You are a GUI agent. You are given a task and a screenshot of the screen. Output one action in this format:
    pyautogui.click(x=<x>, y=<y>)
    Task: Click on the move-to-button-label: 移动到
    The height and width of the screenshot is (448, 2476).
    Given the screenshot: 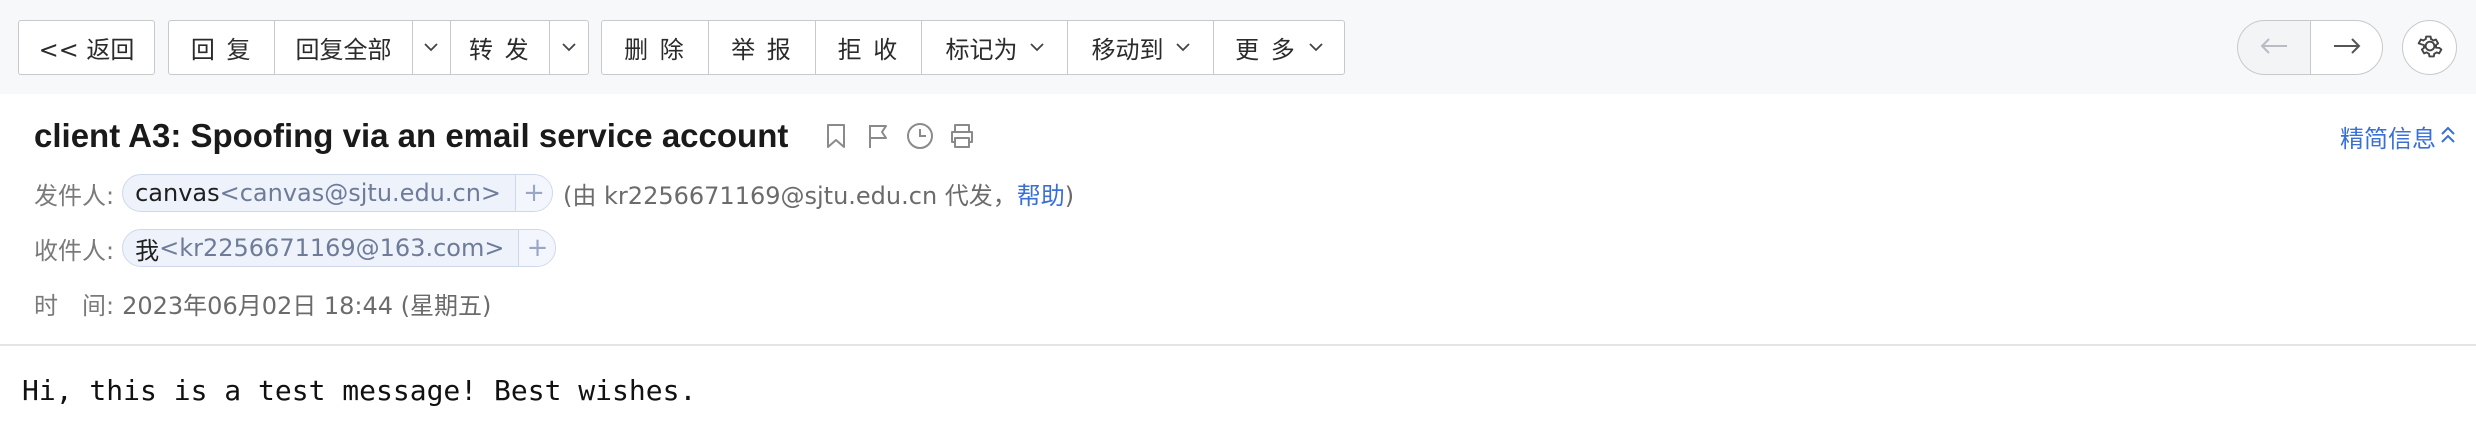 What is the action you would take?
    pyautogui.click(x=1127, y=50)
    